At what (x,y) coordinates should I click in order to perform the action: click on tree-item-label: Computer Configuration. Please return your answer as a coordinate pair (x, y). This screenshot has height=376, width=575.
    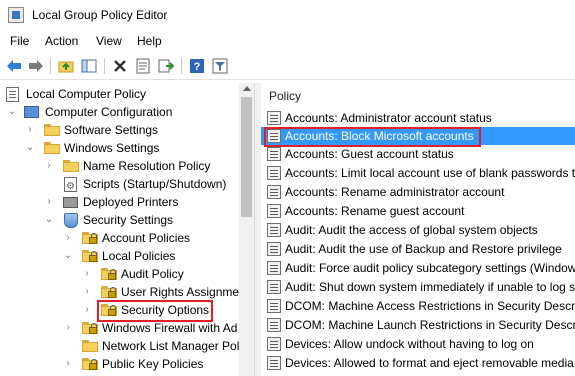
    Looking at the image, I should click on (109, 112).